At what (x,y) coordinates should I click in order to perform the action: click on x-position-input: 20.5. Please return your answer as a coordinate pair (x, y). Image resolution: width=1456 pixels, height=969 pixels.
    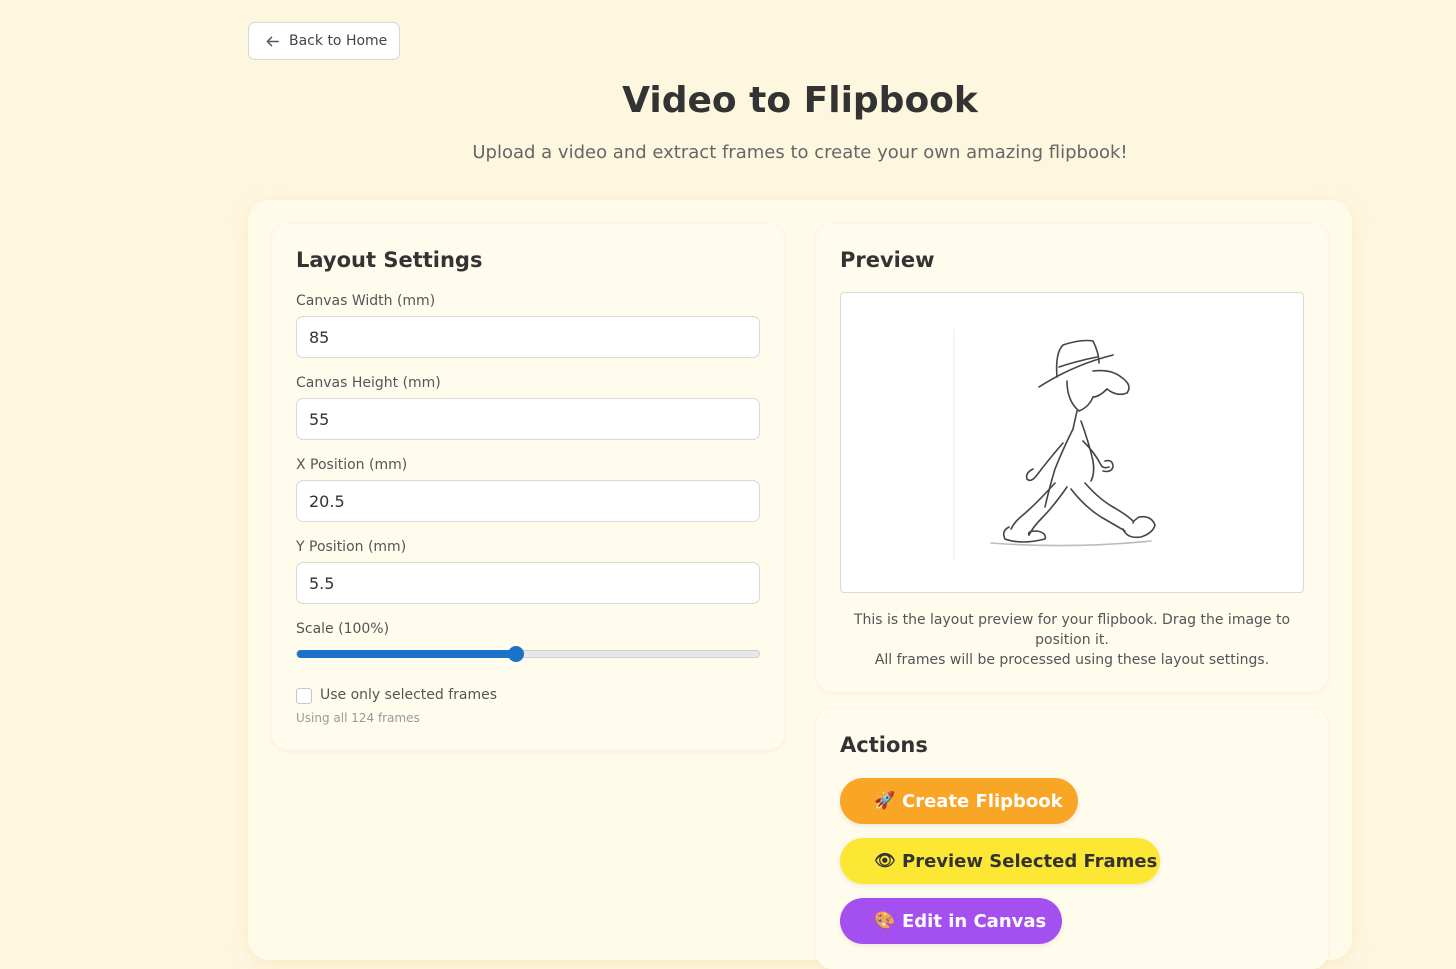
    Looking at the image, I should click on (528, 501).